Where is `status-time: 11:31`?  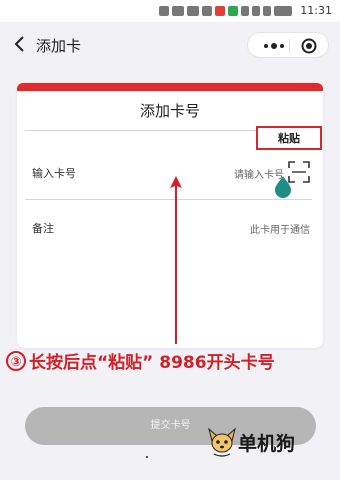
status-time: 11:31 is located at coordinates (316, 10).